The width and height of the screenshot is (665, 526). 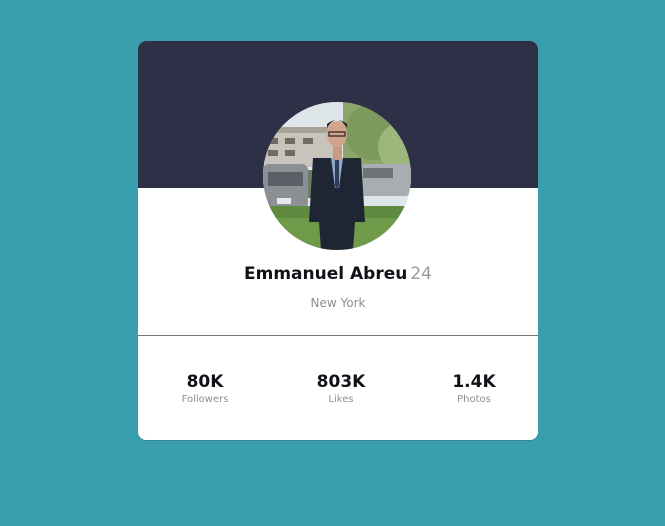 I want to click on stat-likes: 803K Likes, so click(x=341, y=389).